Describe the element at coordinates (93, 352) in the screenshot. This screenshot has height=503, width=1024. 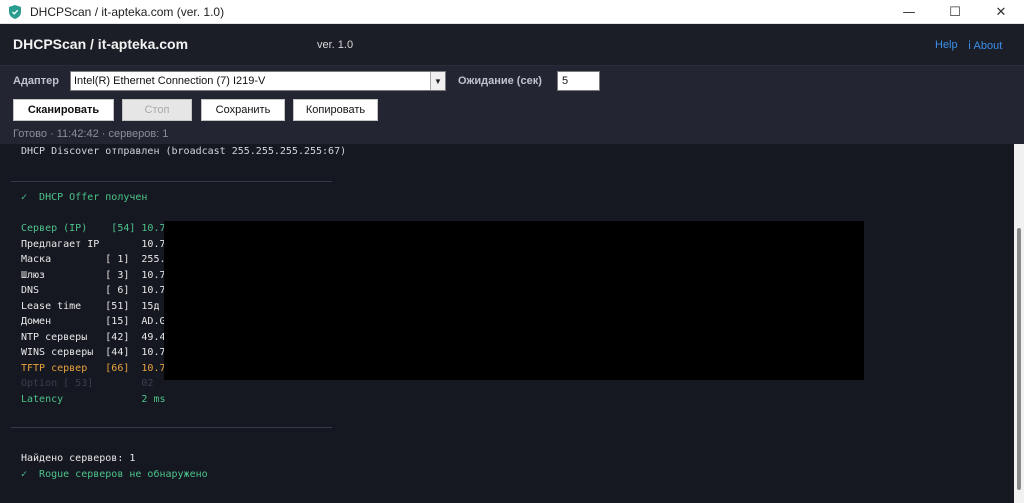
I see `result-row: WINS серверы [44] 10.7` at that location.